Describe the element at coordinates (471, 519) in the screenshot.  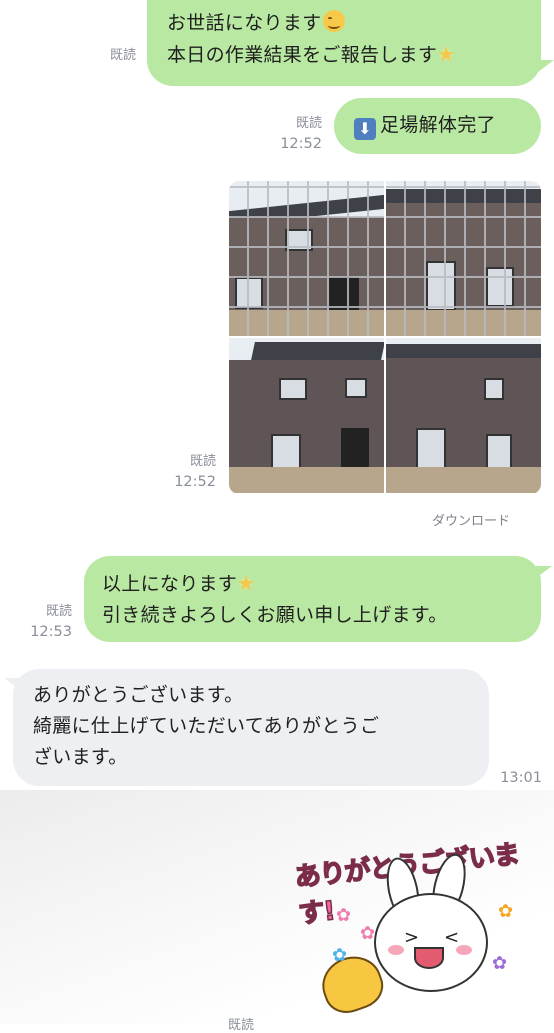
I see `download-link: ダウンロード` at that location.